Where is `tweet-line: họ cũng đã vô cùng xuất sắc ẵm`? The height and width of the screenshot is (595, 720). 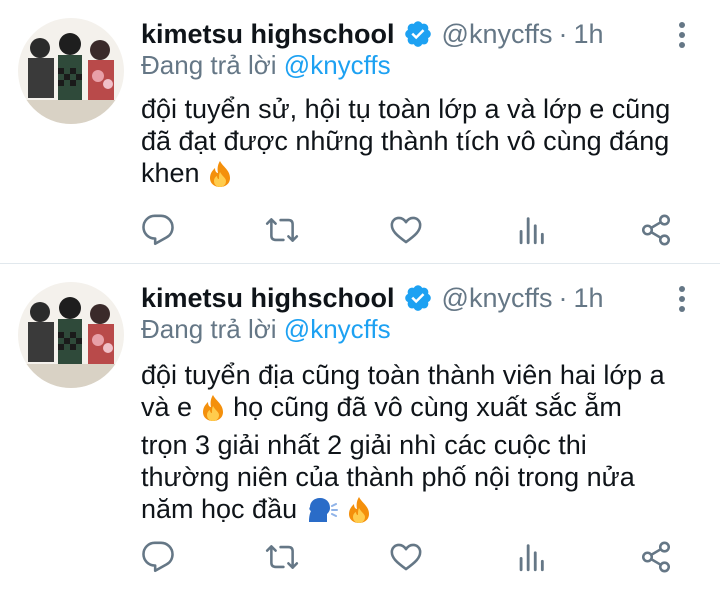 tweet-line: họ cũng đã vô cùng xuất sắc ẵm is located at coordinates (427, 407).